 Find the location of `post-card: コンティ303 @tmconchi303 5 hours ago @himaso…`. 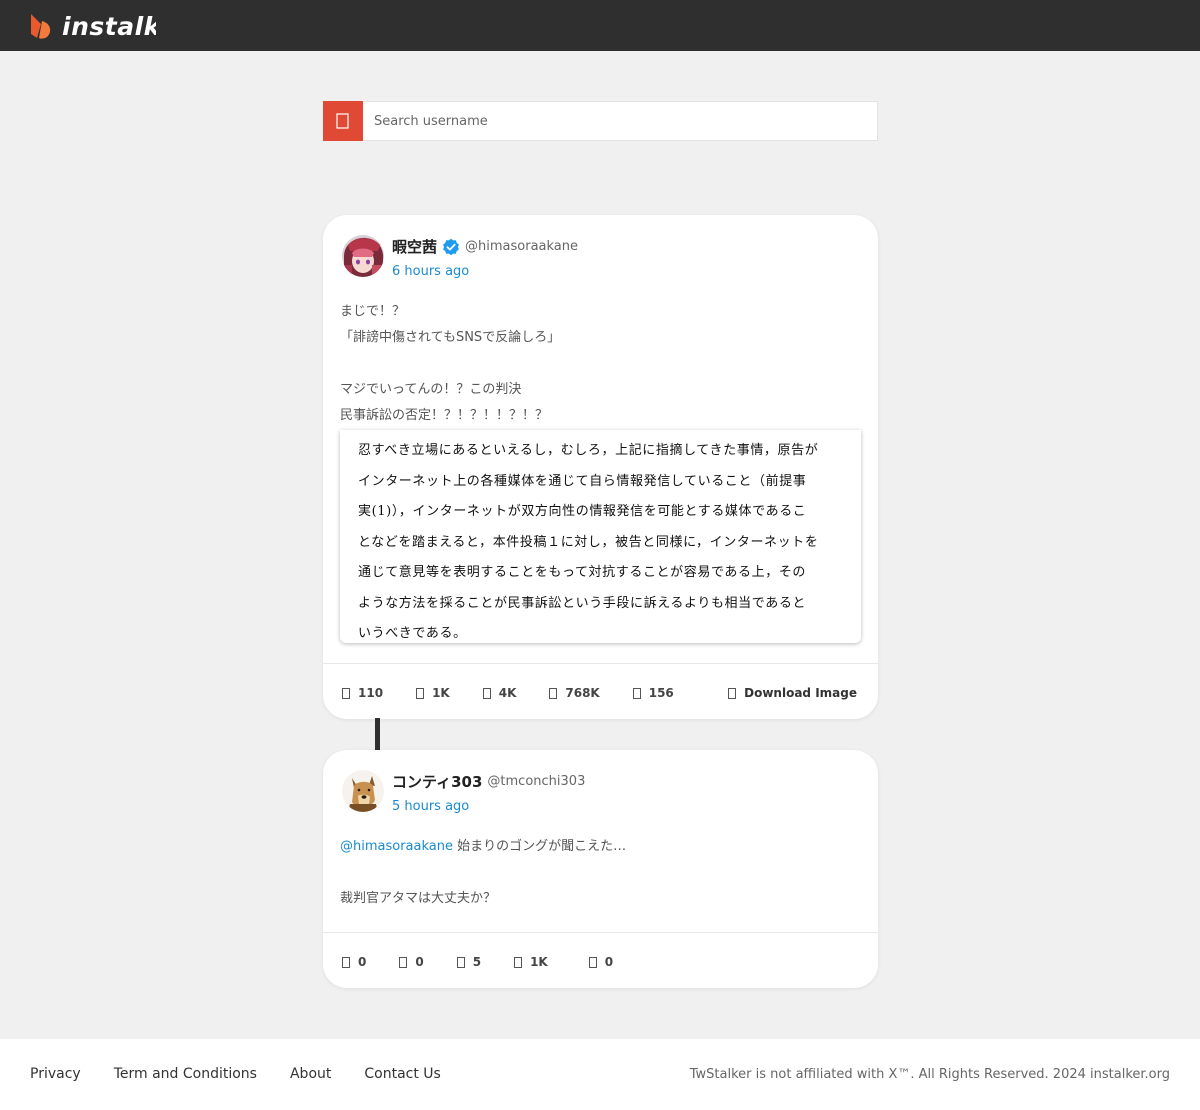

post-card: コンティ303 @tmconchi303 5 hours ago @himaso… is located at coordinates (600, 869).